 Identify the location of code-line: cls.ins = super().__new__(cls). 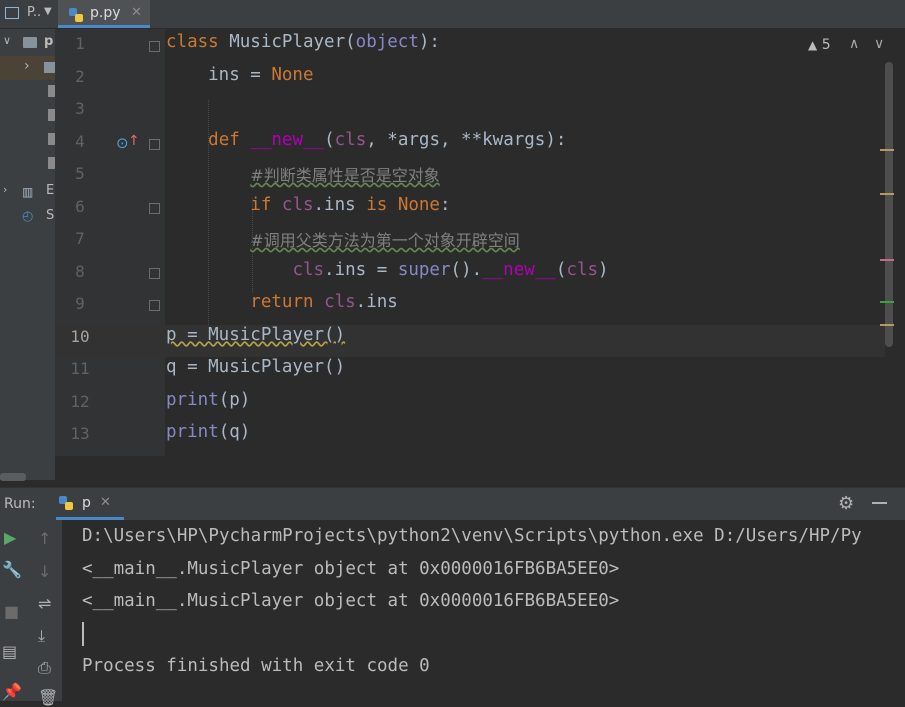
(387, 269).